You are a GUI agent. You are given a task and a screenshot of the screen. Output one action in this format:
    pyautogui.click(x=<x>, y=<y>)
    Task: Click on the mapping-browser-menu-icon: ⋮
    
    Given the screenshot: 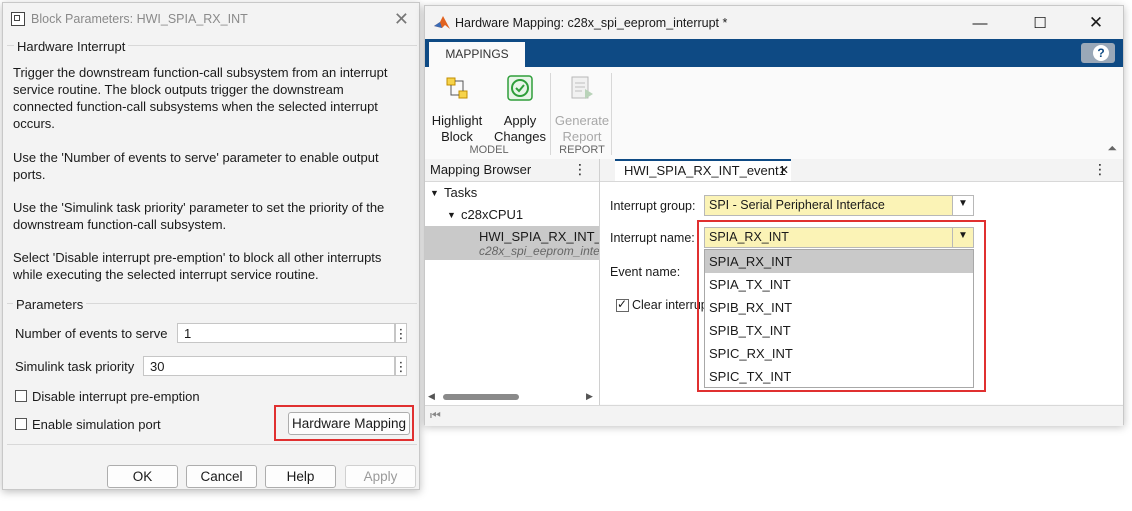 What is the action you would take?
    pyautogui.click(x=580, y=169)
    